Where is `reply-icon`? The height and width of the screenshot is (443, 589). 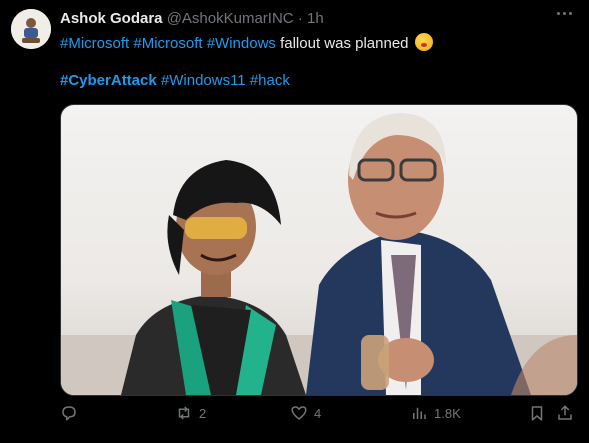
reply-icon is located at coordinates (69, 413).